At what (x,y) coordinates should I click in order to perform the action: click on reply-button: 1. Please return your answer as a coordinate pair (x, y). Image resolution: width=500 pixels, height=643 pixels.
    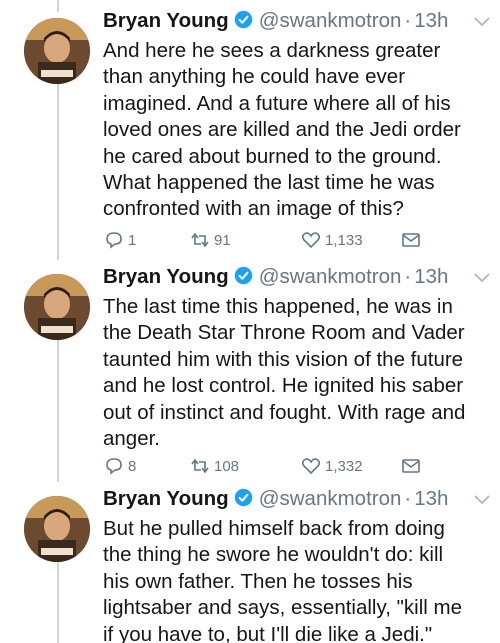
    Looking at the image, I should click on (119, 240).